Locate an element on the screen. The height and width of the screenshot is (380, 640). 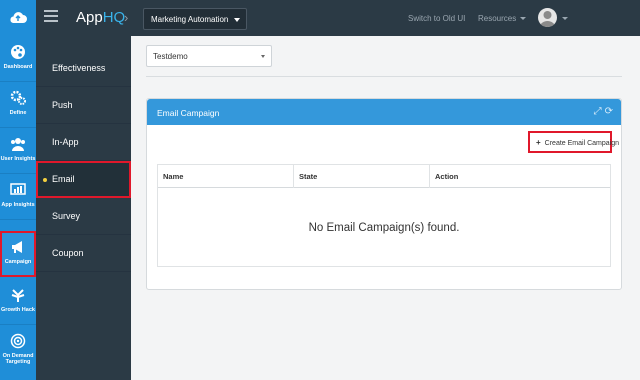
panel-header: Email Campaign ⤢ ⟳ is located at coordinates (384, 112).